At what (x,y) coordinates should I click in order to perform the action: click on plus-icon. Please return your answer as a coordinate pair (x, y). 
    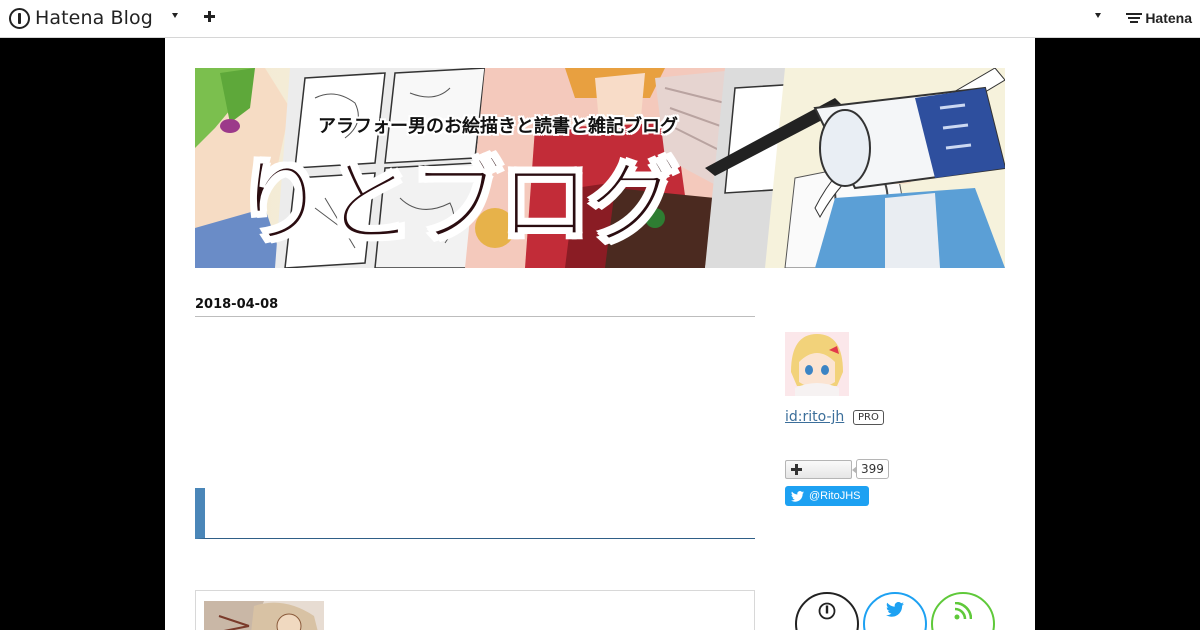
    Looking at the image, I should click on (796, 469).